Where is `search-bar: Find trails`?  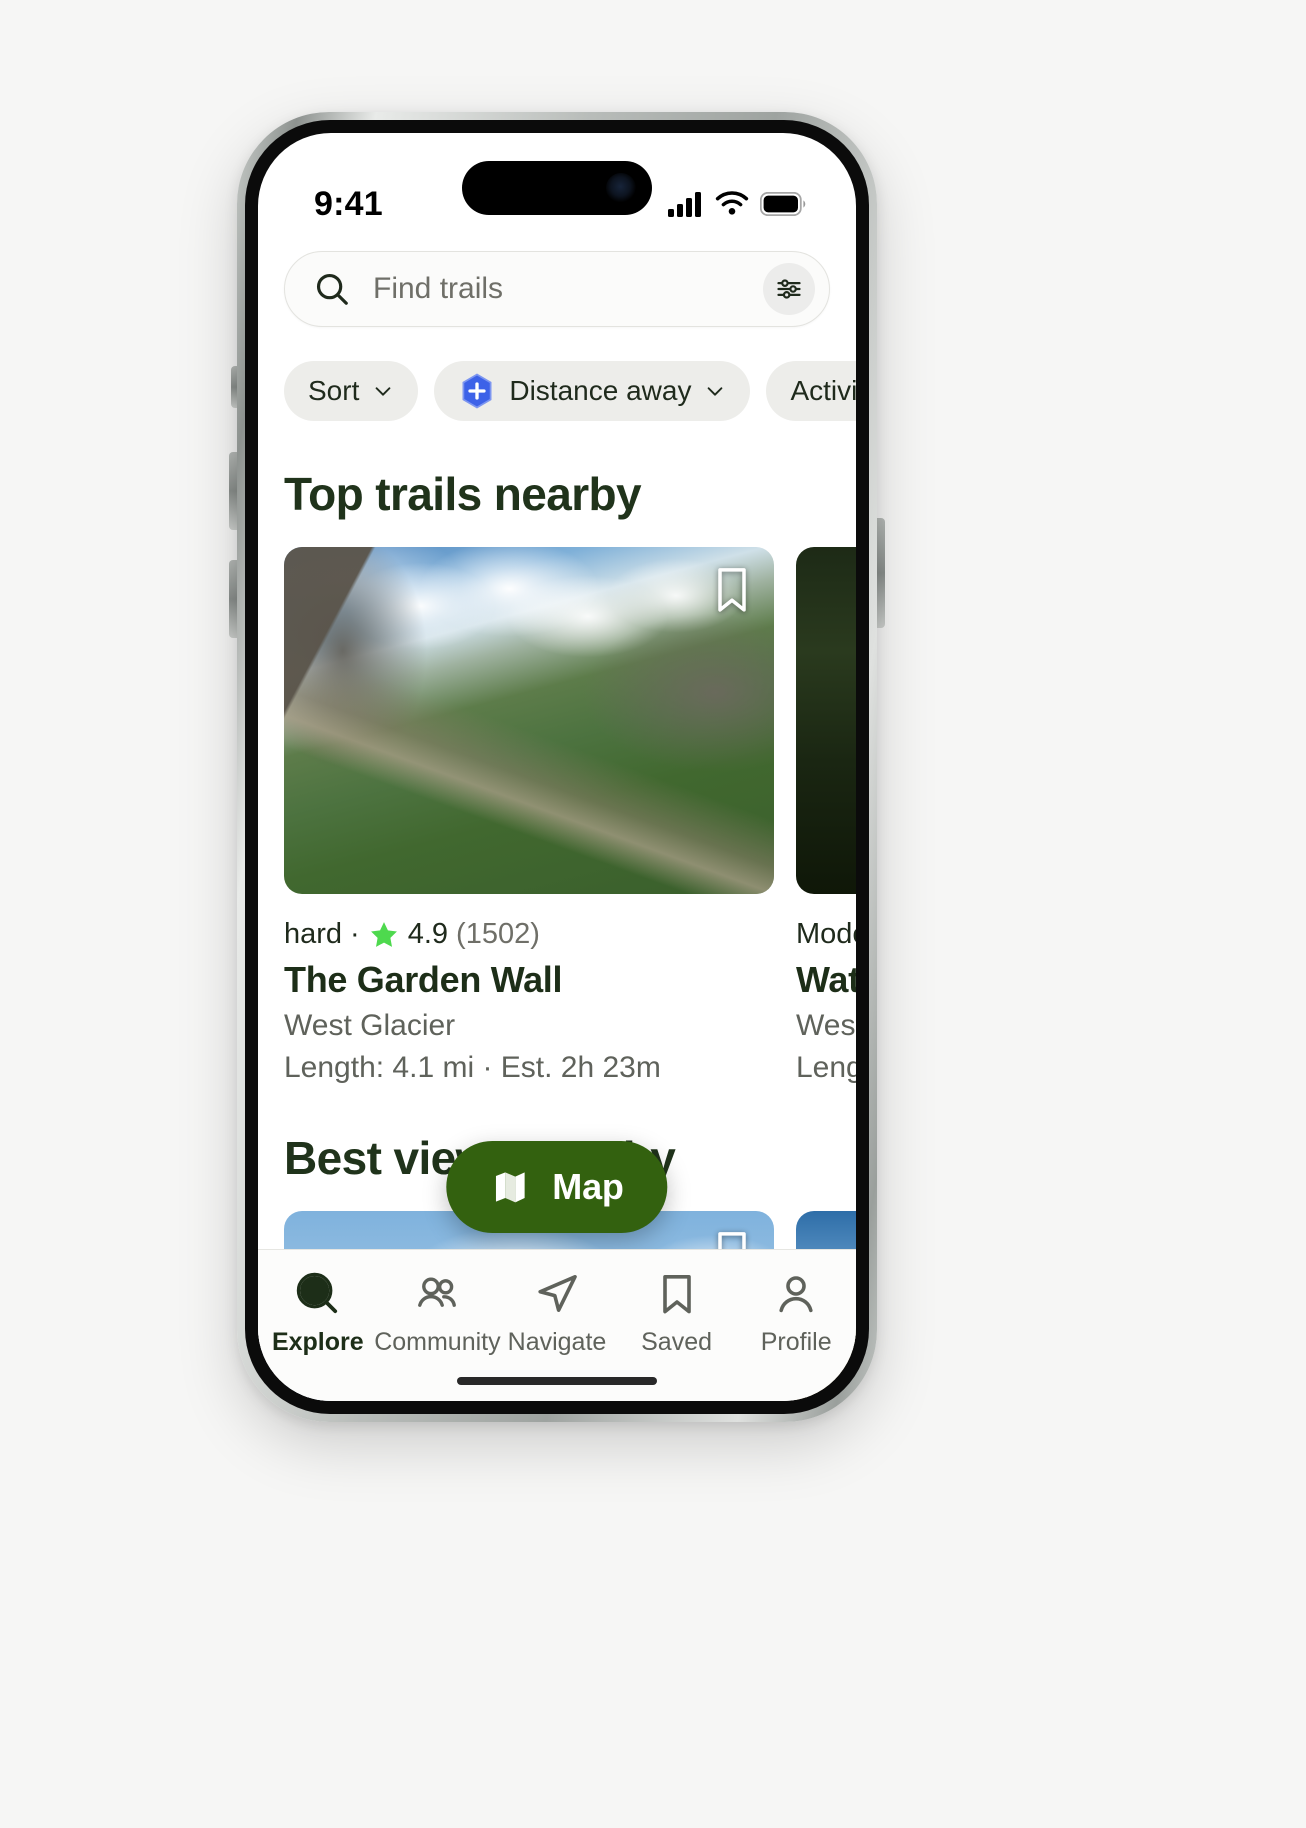
search-bar: Find trails is located at coordinates (557, 289).